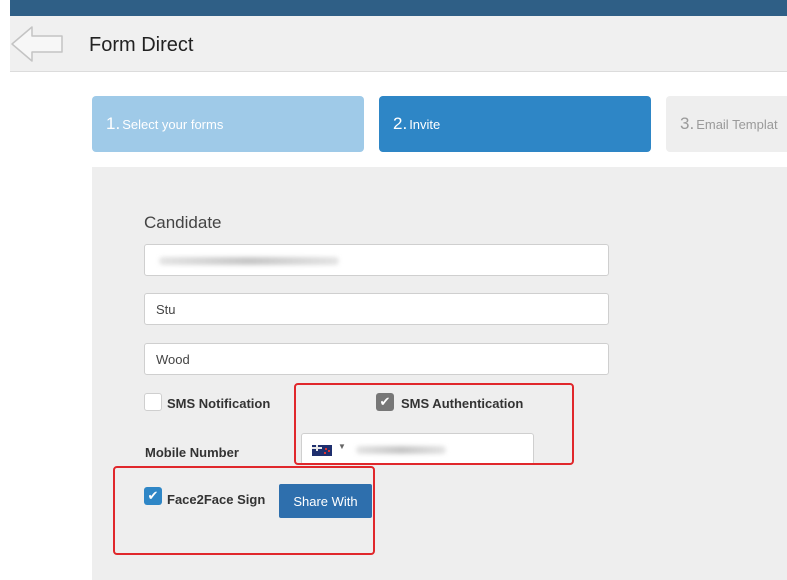 Image resolution: width=787 pixels, height=580 pixels. What do you see at coordinates (737, 124) in the screenshot?
I see `step-label: Email Templat` at bounding box center [737, 124].